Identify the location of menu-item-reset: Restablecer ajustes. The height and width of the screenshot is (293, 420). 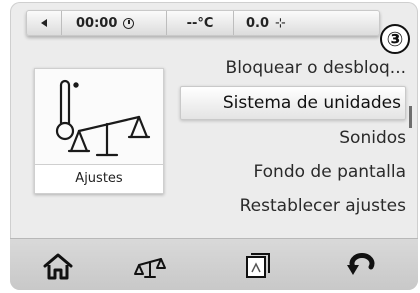
(323, 206).